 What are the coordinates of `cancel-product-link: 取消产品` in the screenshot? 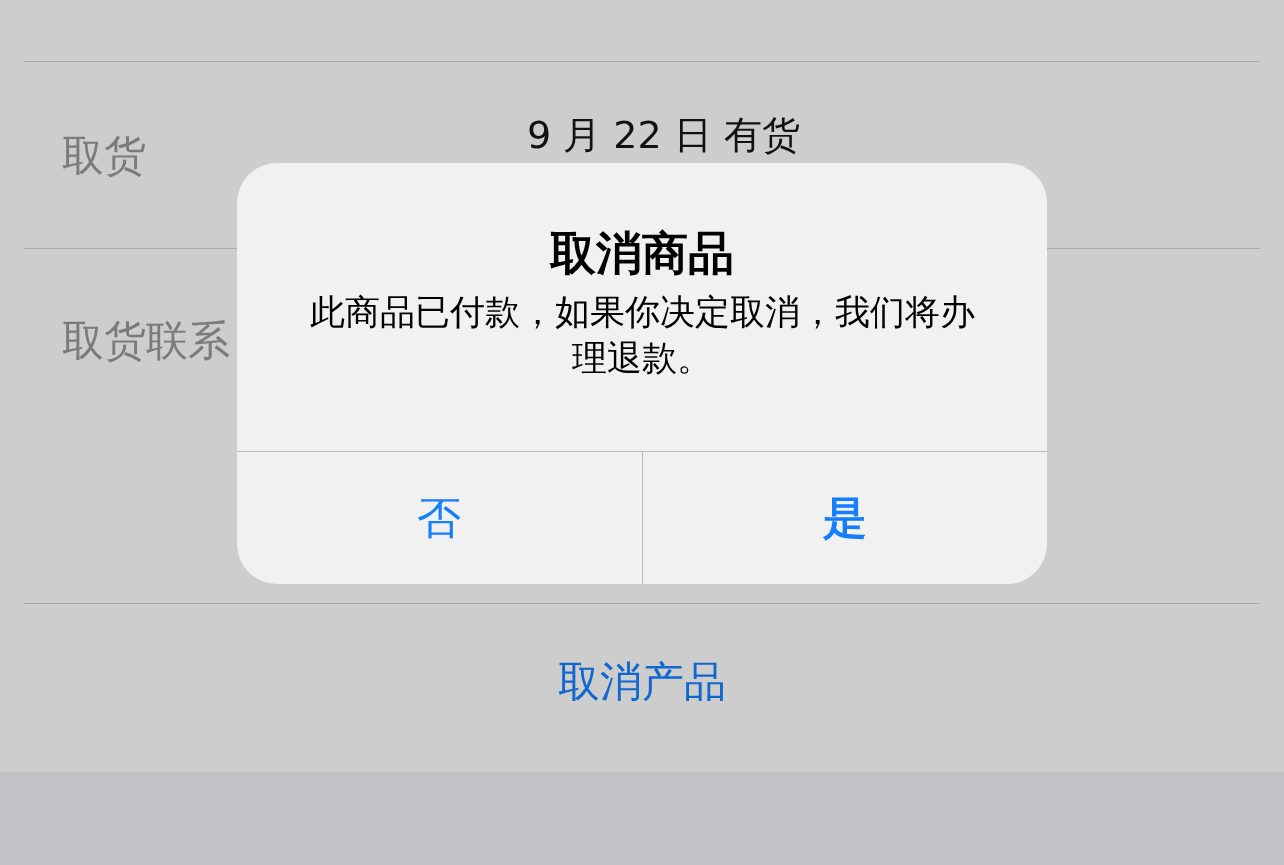 It's located at (642, 682).